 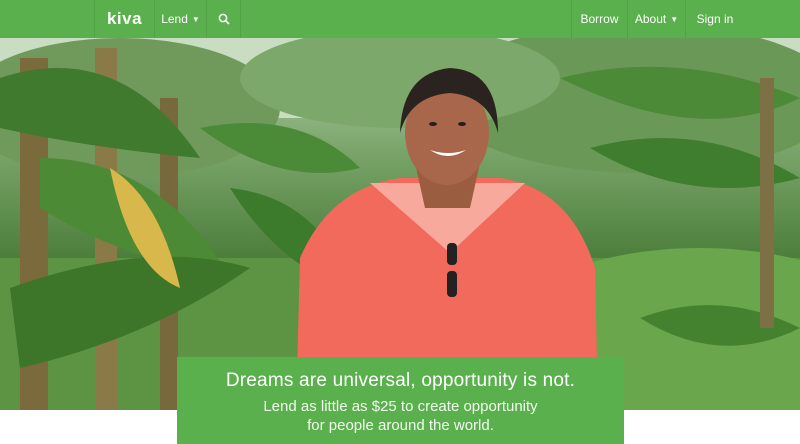 I want to click on search-icon, so click(x=224, y=19).